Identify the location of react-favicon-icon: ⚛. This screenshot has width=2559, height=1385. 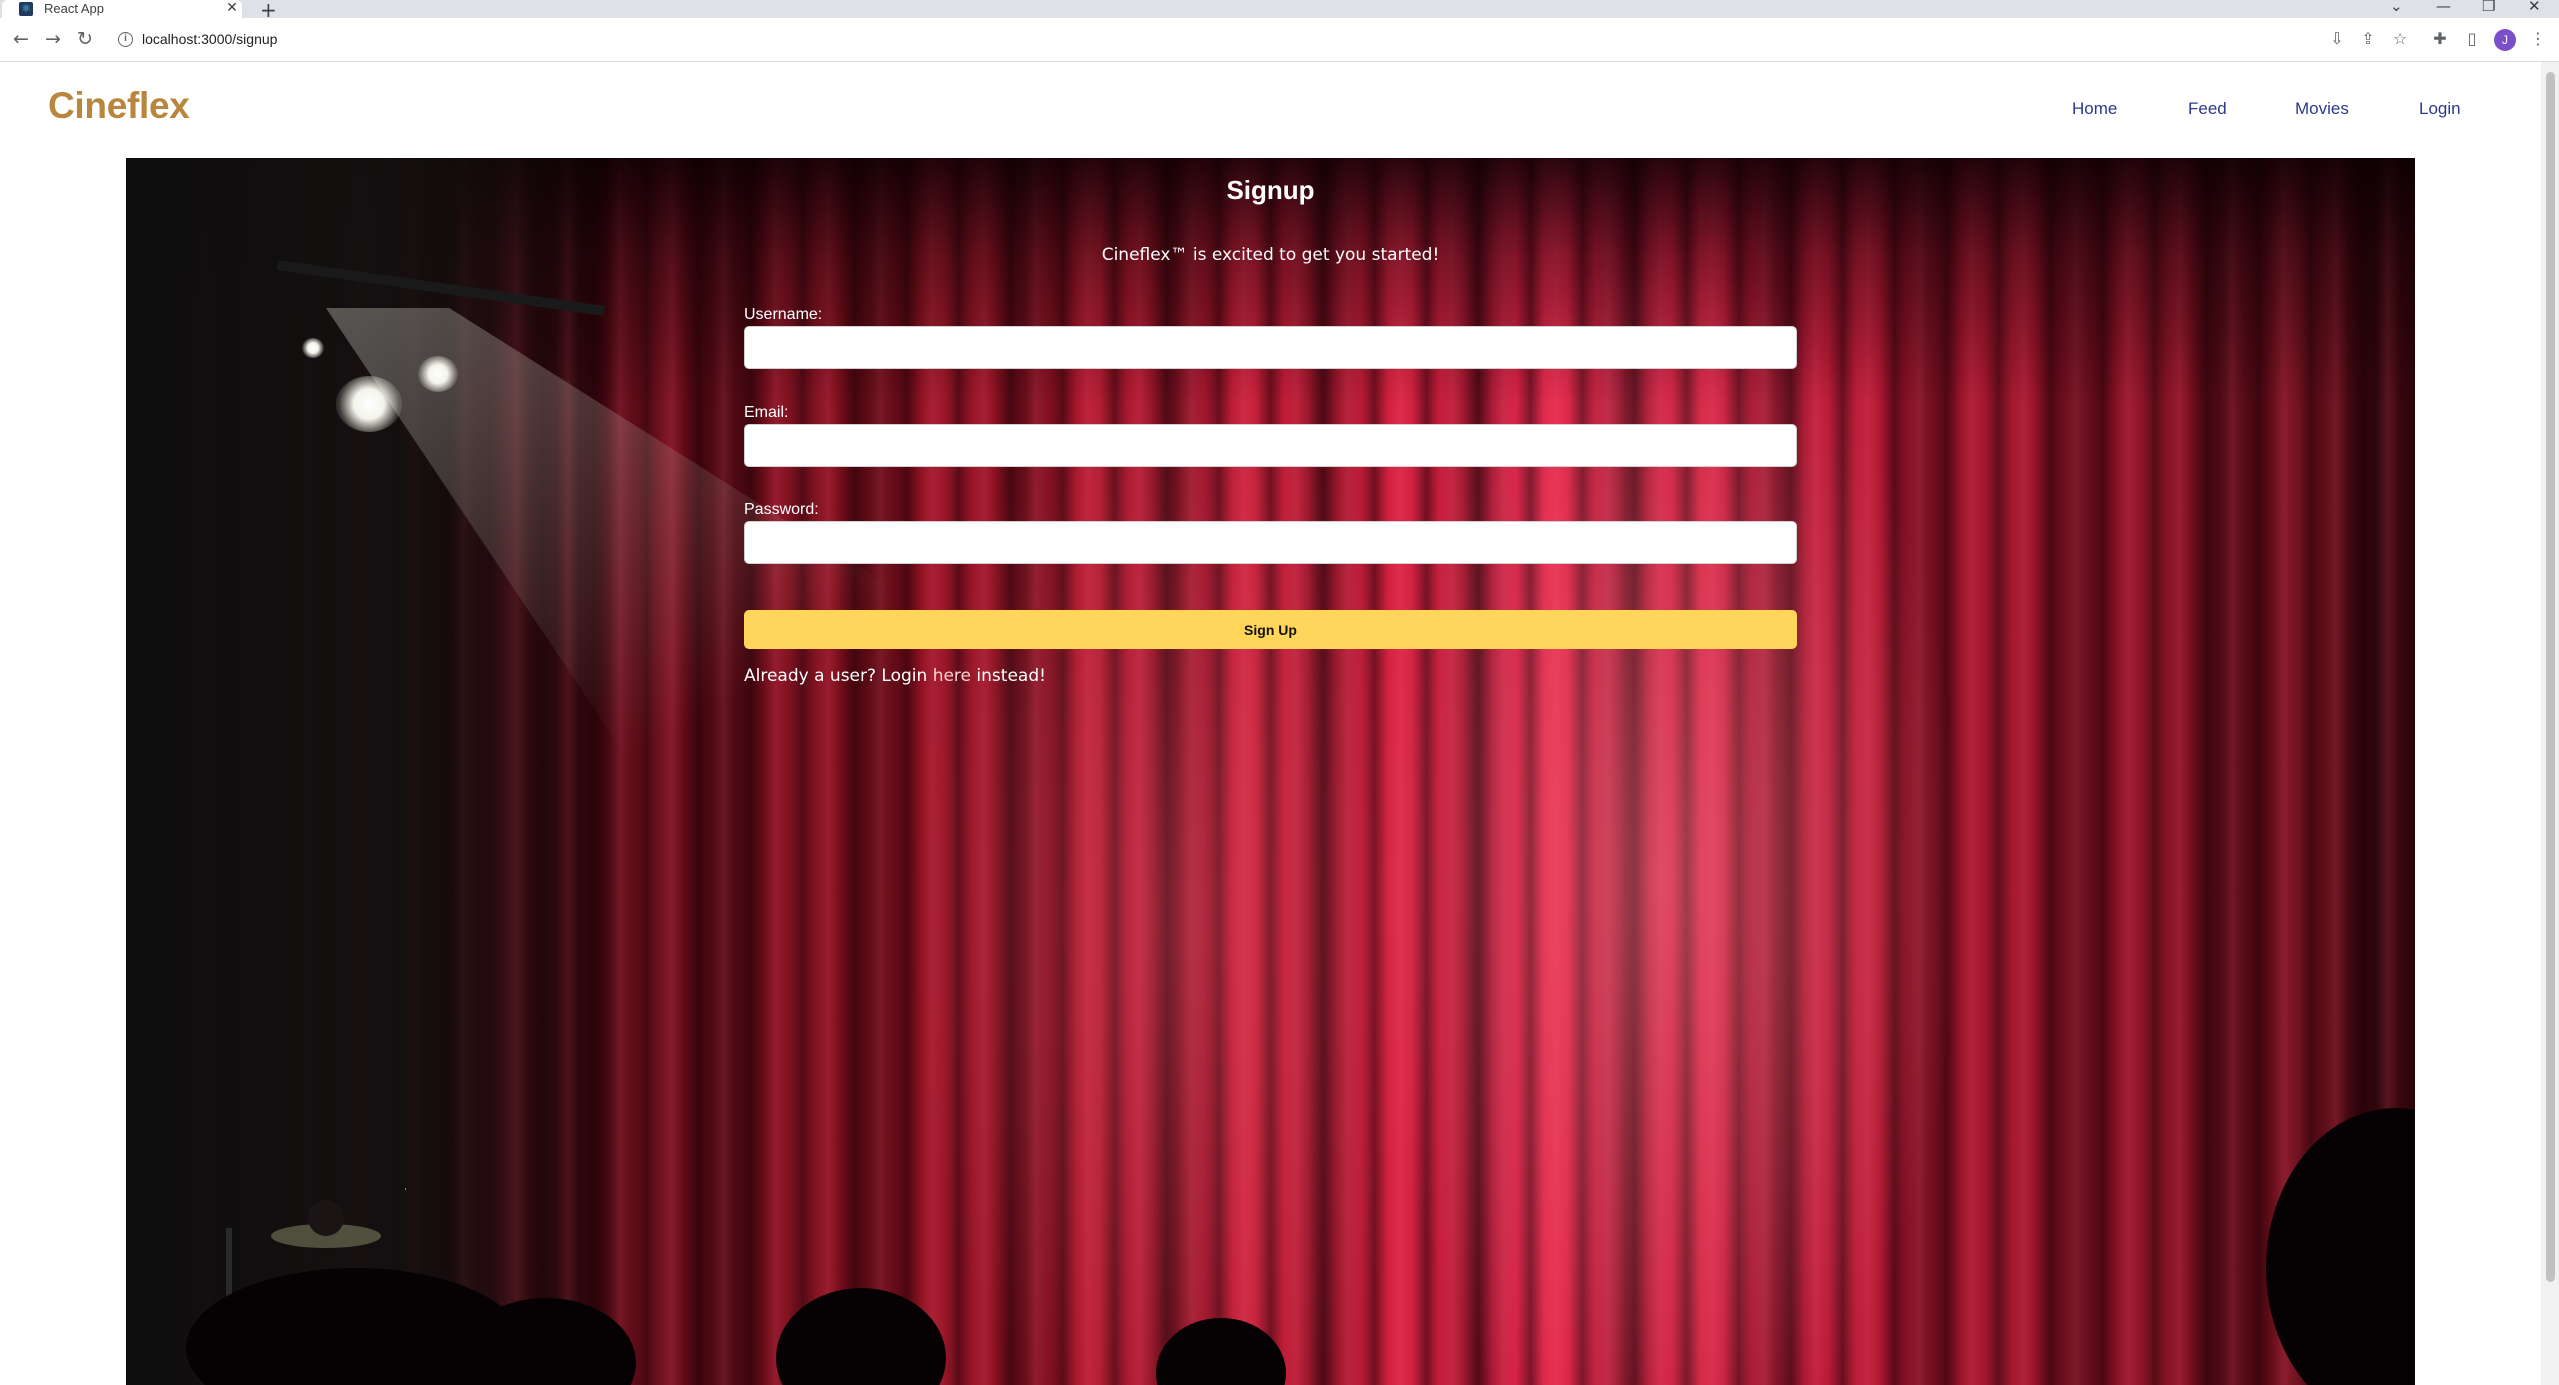
(26, 9).